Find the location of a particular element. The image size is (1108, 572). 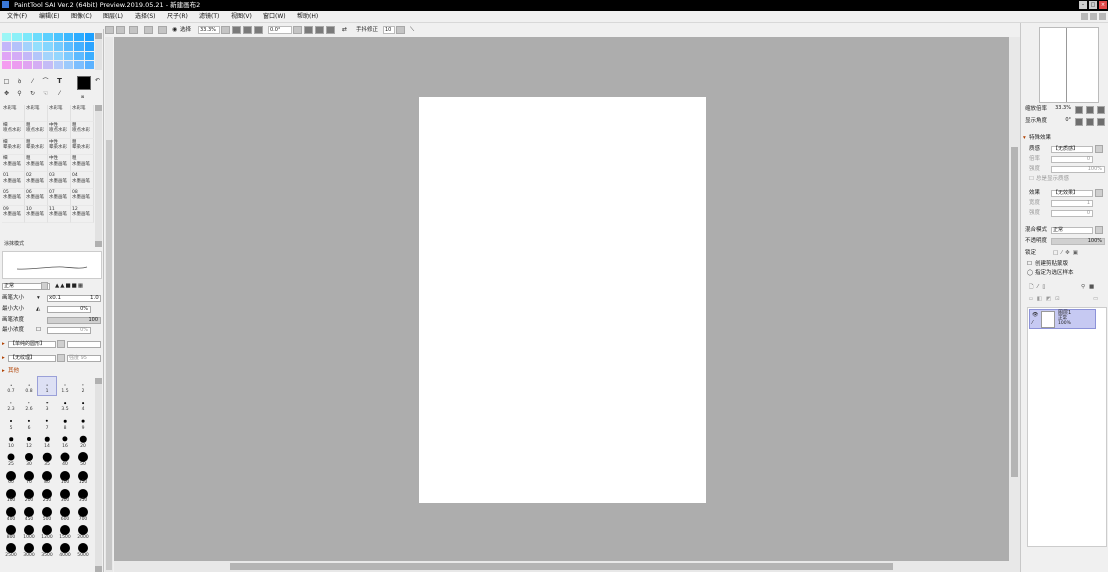

layer-blend-select: 正常 is located at coordinates (1072, 230).